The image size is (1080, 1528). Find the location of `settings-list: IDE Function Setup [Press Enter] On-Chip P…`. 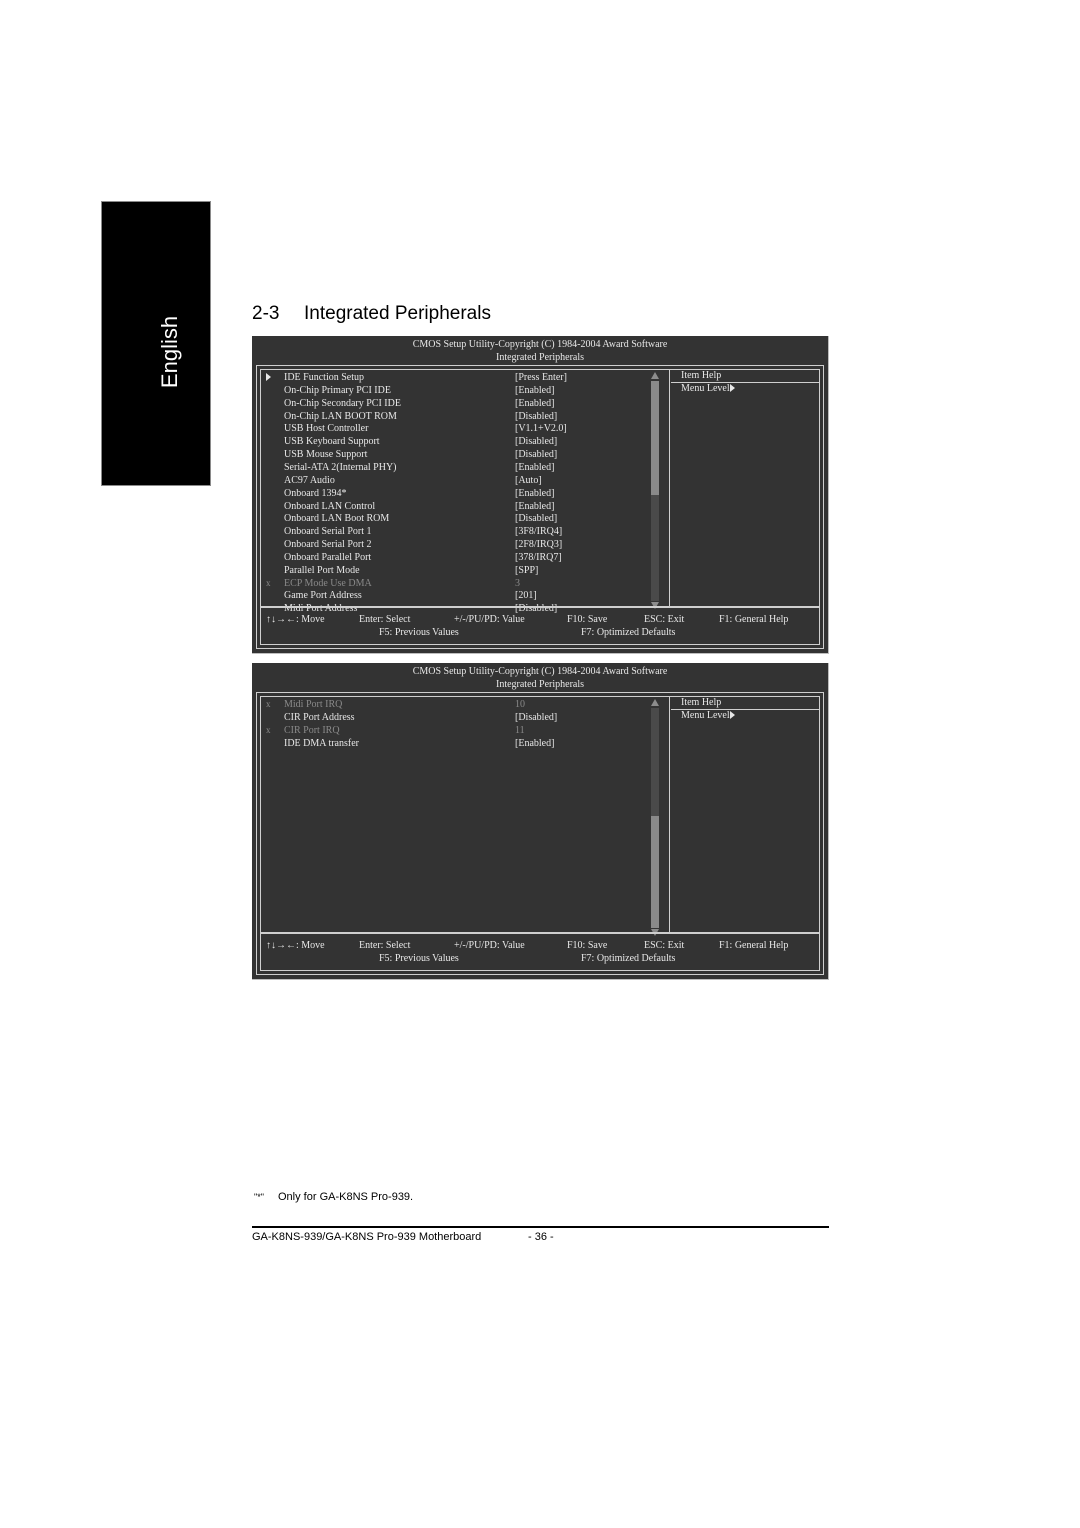

settings-list: IDE Function Setup [Press Enter] On-Chip P… is located at coordinates (465, 492).